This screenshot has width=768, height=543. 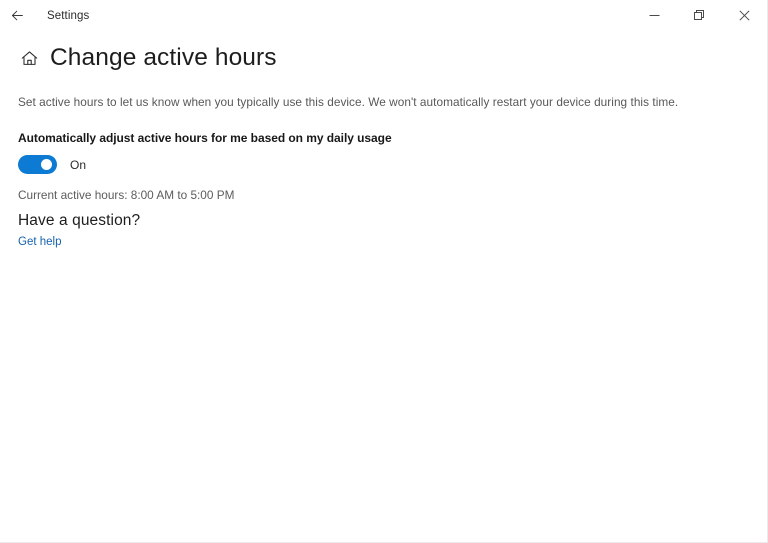 I want to click on current-active-hours: Current active hours: 8:00 AM to 5:00 PM, so click(x=392, y=195).